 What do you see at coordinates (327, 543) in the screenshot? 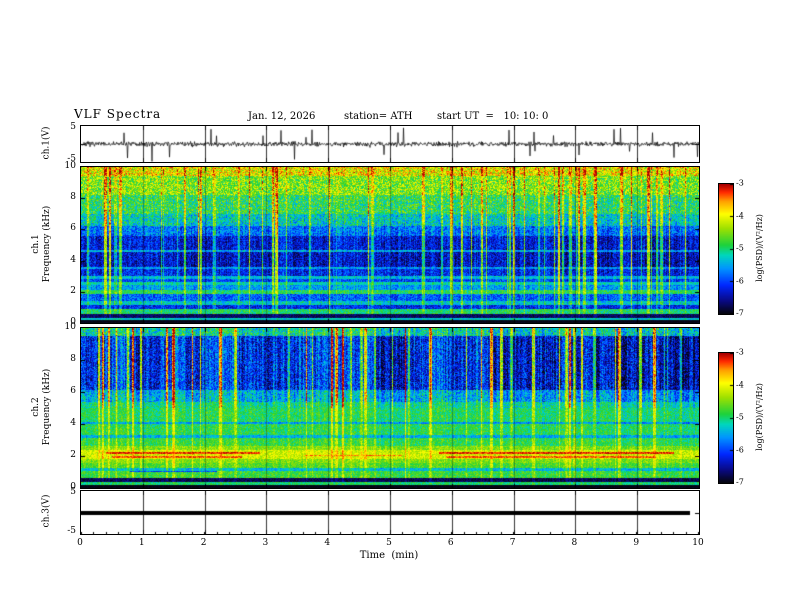
I see `time-tick-label: 4` at bounding box center [327, 543].